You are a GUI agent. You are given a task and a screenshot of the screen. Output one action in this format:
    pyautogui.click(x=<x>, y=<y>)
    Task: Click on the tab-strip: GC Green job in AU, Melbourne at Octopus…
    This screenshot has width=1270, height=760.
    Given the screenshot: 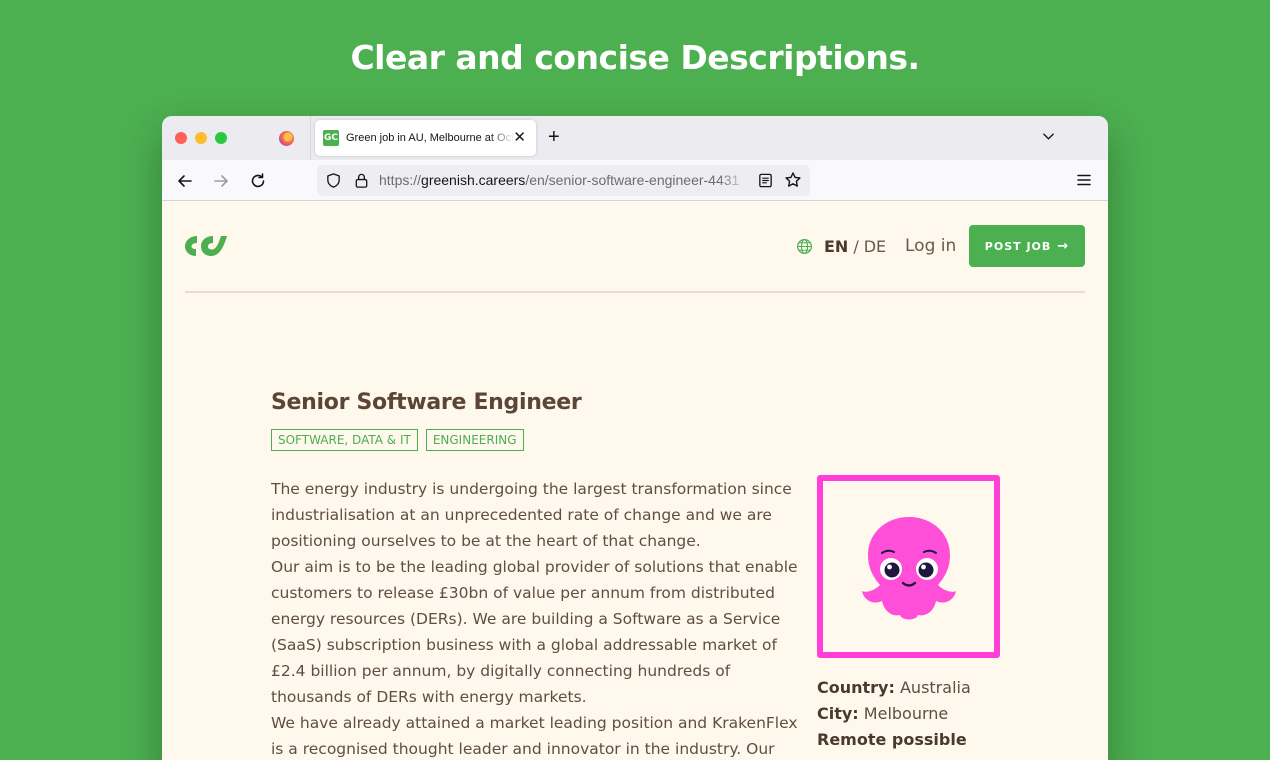 What is the action you would take?
    pyautogui.click(x=635, y=138)
    